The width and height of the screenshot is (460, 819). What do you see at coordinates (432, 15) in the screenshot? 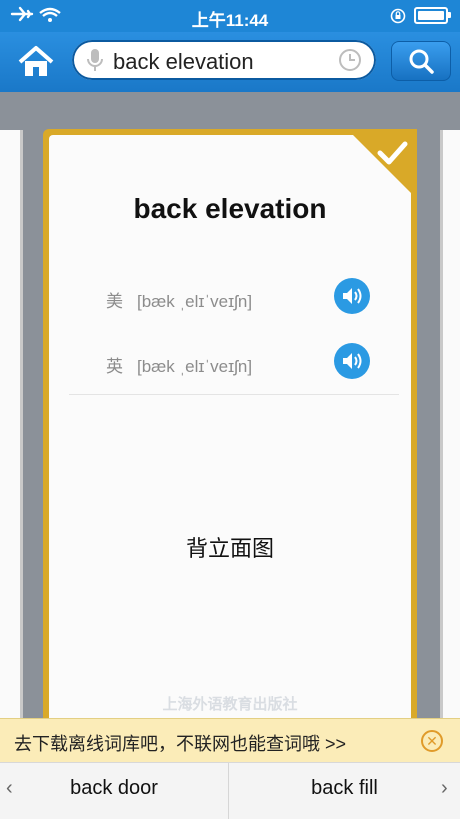
I see `battery-icon` at bounding box center [432, 15].